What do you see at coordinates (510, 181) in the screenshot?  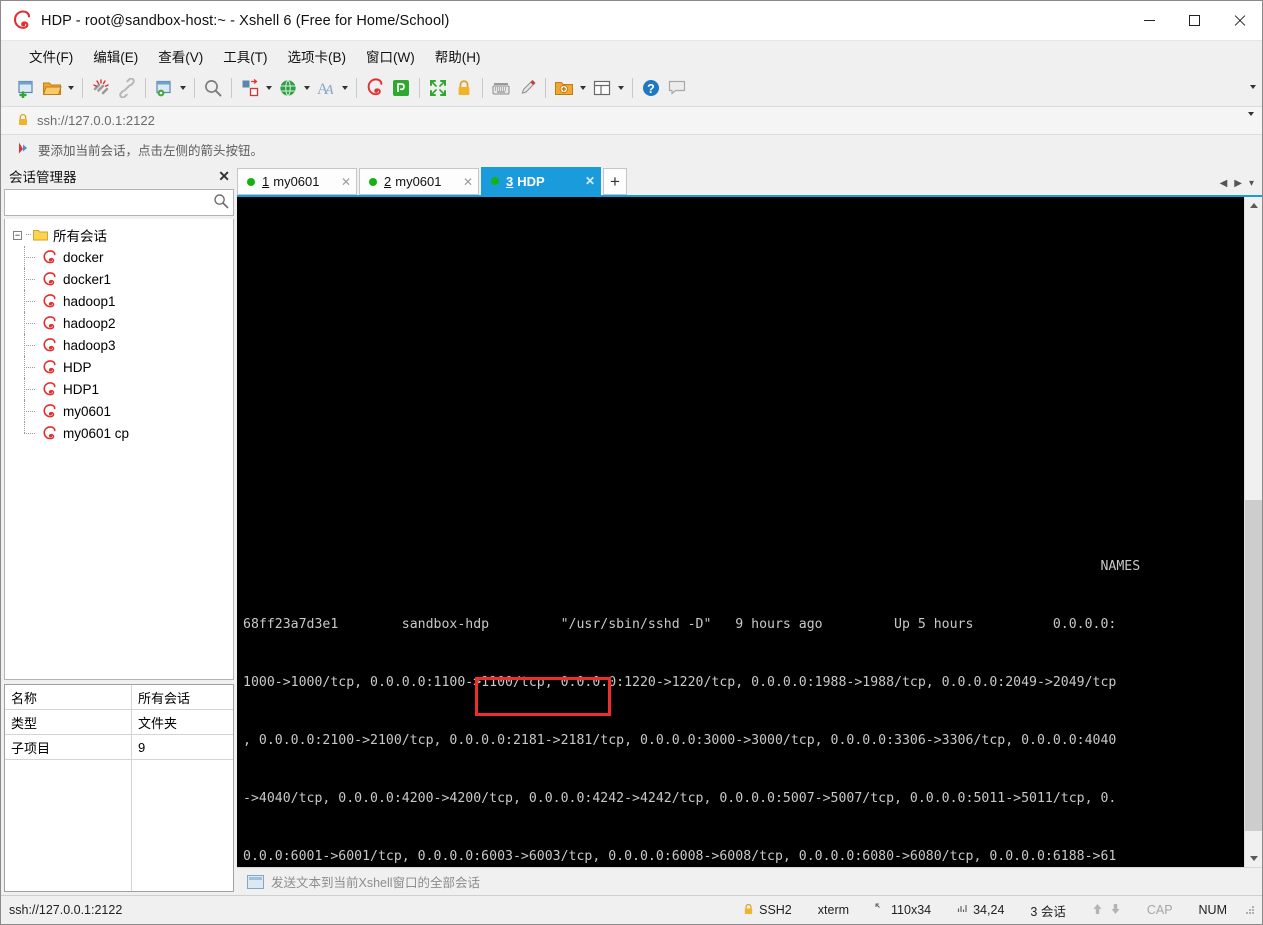 I see `tab-number: 3` at bounding box center [510, 181].